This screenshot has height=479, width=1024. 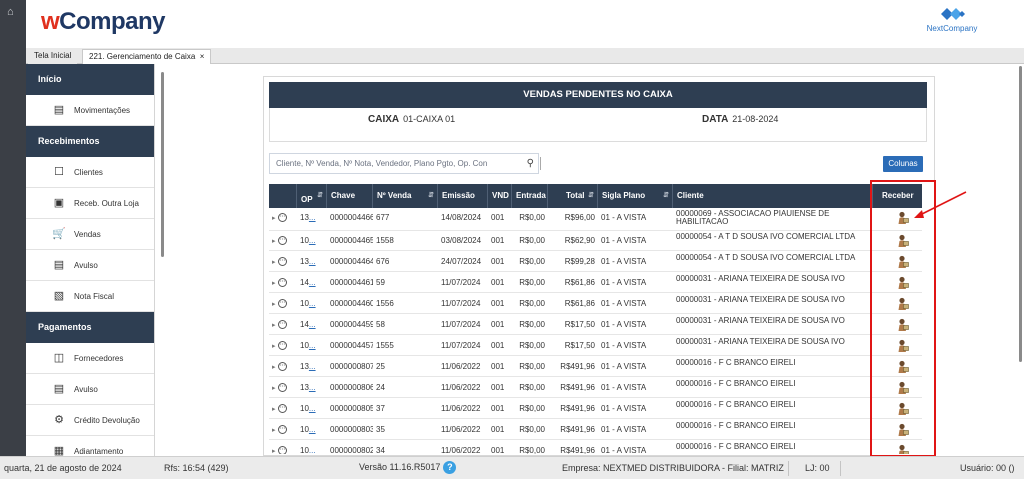 I want to click on header-vnd: VND, so click(x=500, y=196).